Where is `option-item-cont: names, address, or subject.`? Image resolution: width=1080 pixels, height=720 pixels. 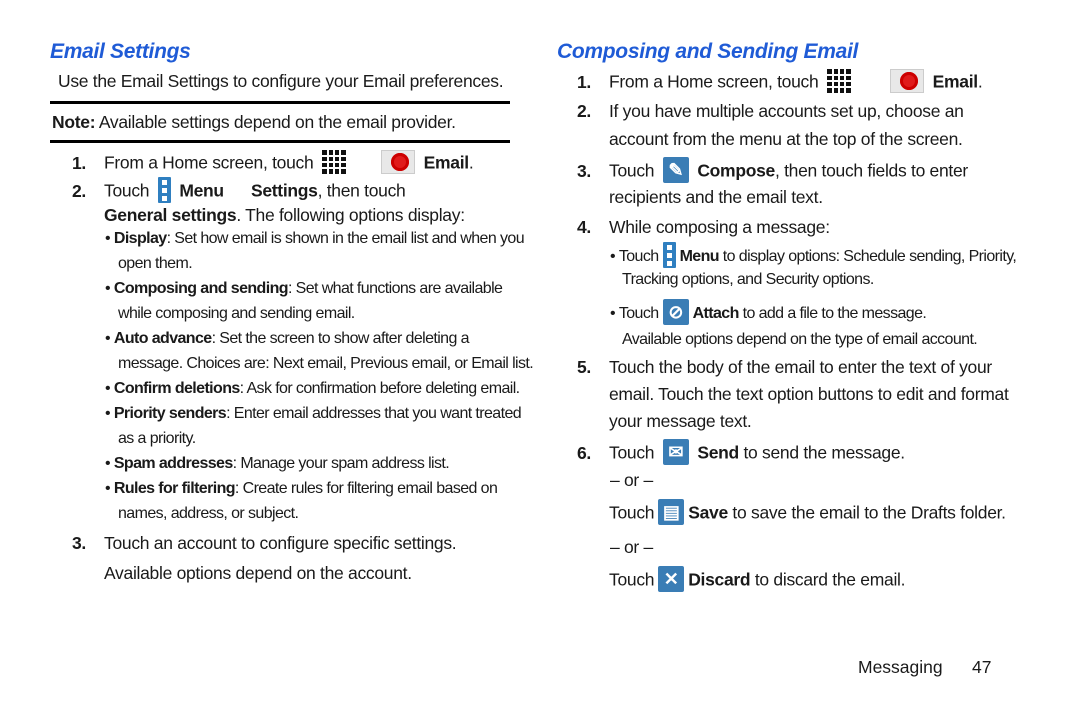 option-item-cont: names, address, or subject. is located at coordinates (208, 514).